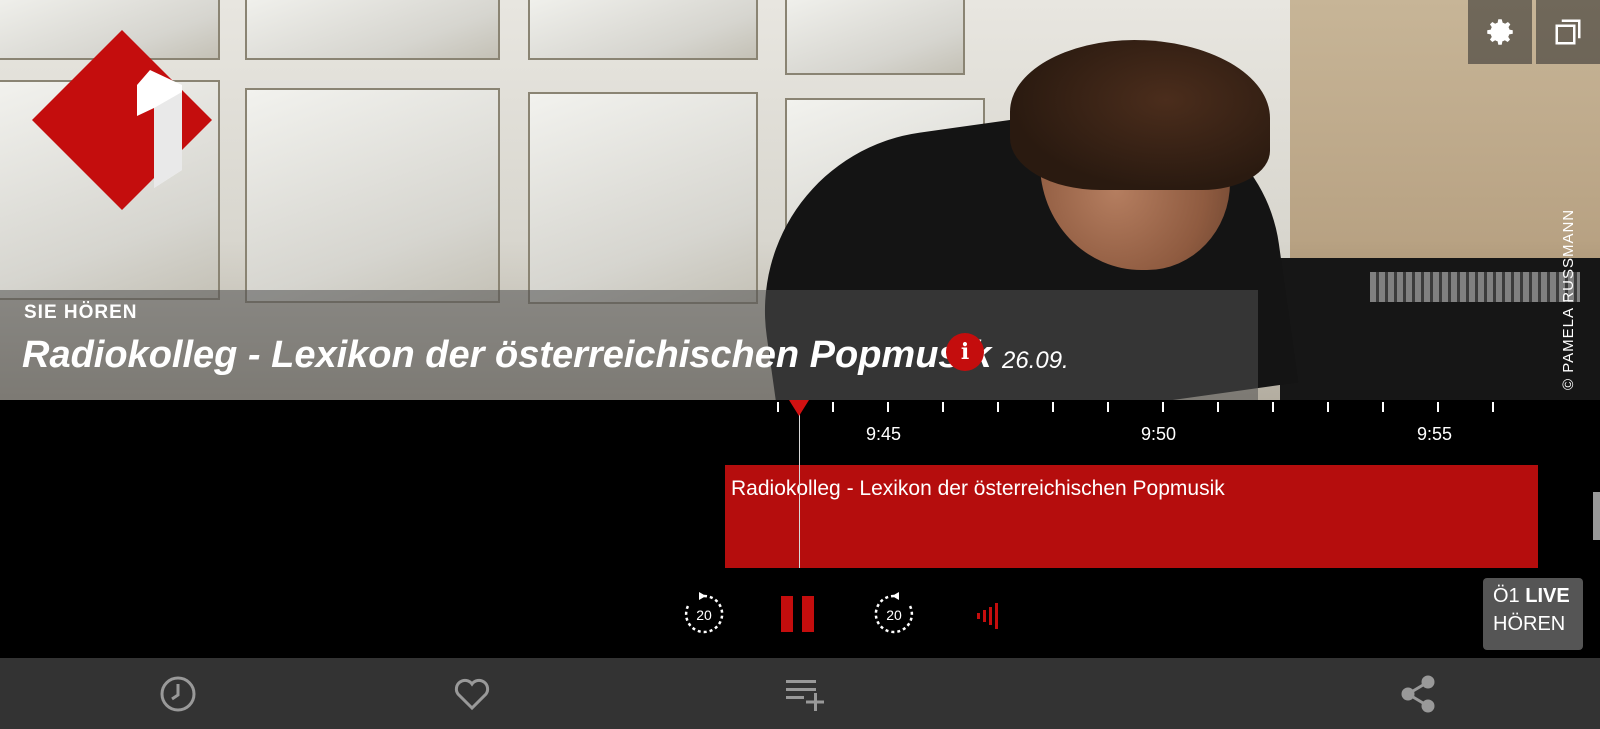  I want to click on popout-button, so click(1568, 32).